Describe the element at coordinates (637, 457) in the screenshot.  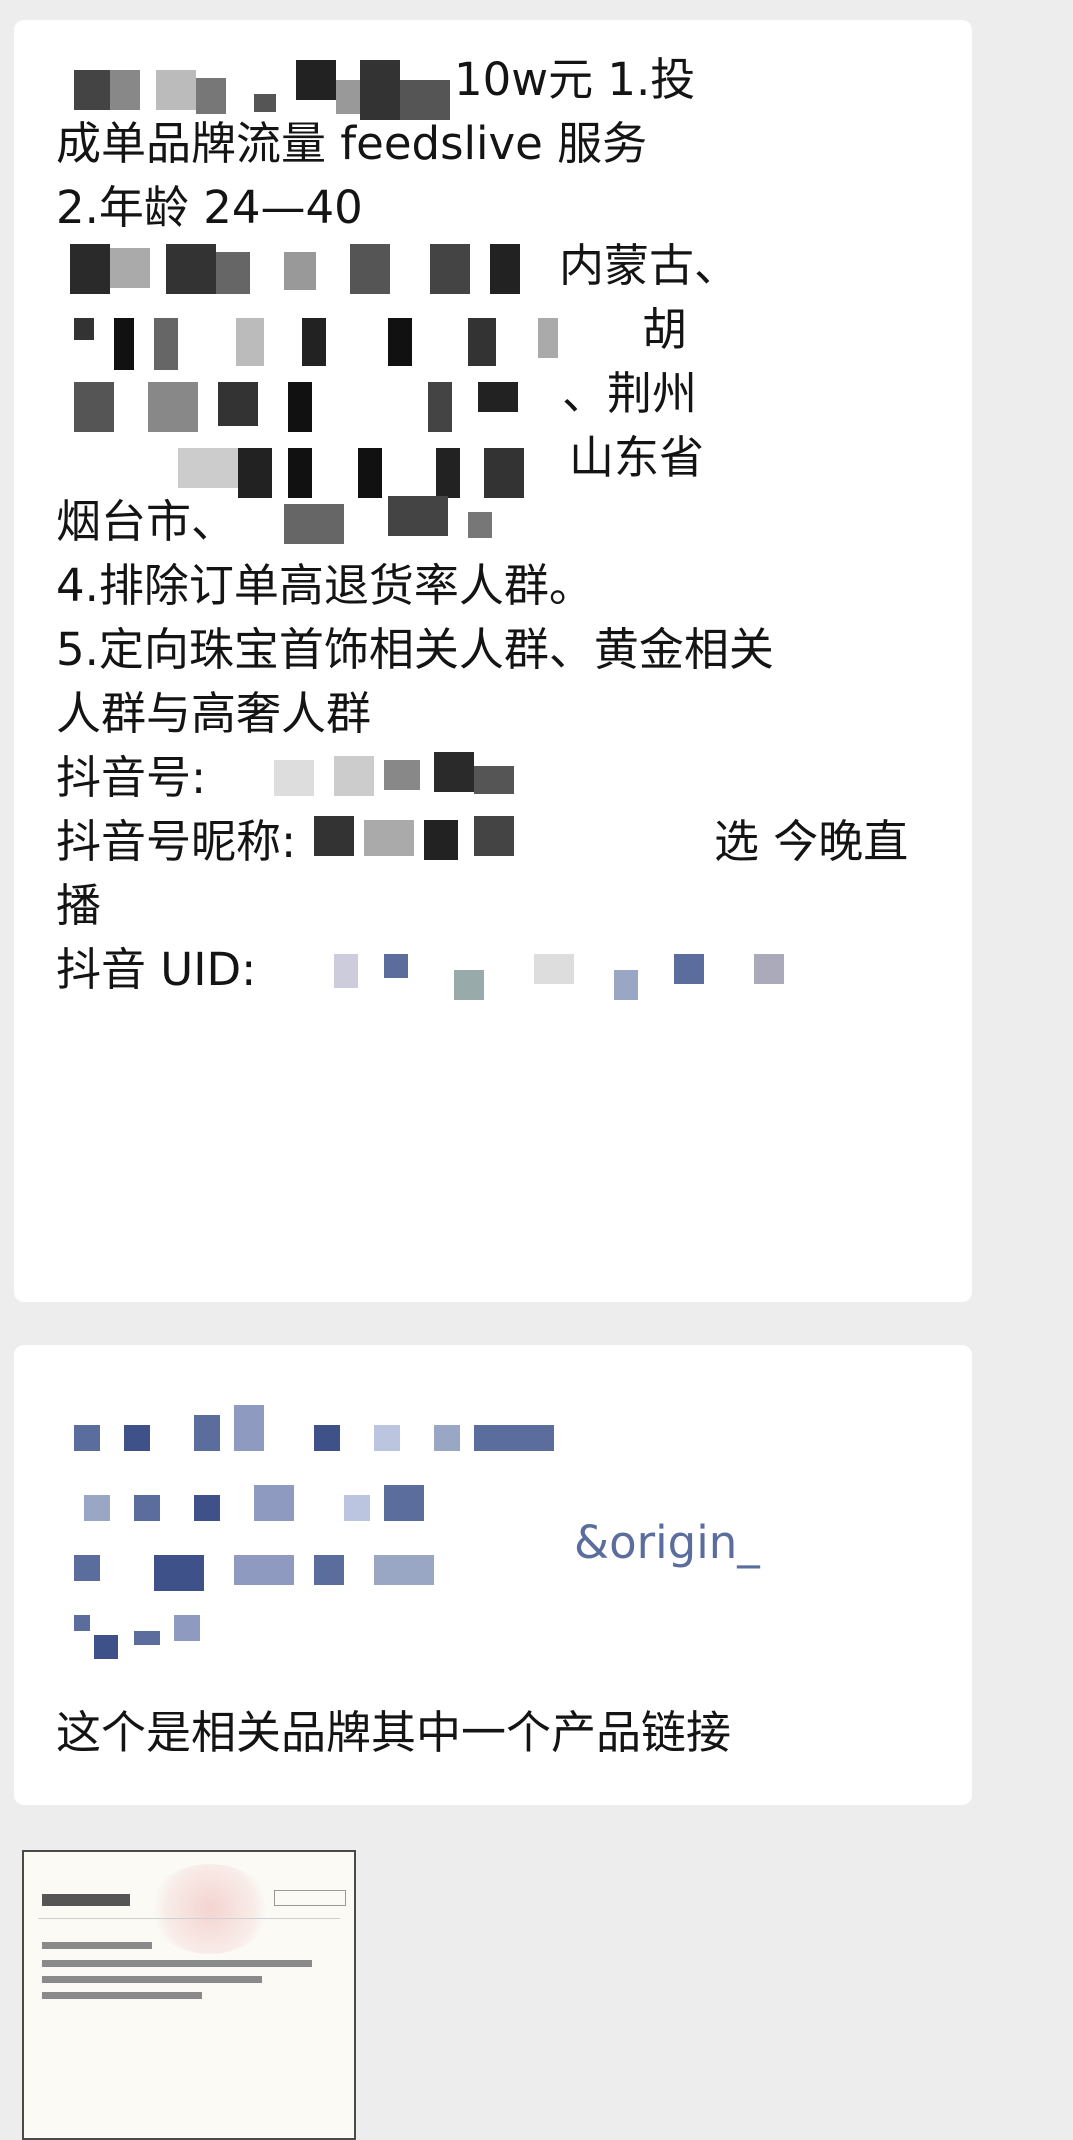
I see `message-text: 山东省` at that location.